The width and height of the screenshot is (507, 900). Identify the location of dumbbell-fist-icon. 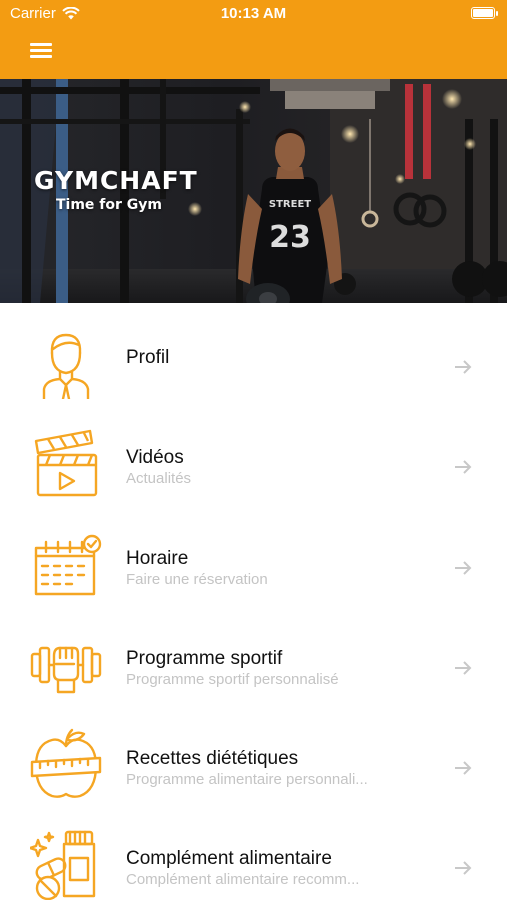
(66, 670).